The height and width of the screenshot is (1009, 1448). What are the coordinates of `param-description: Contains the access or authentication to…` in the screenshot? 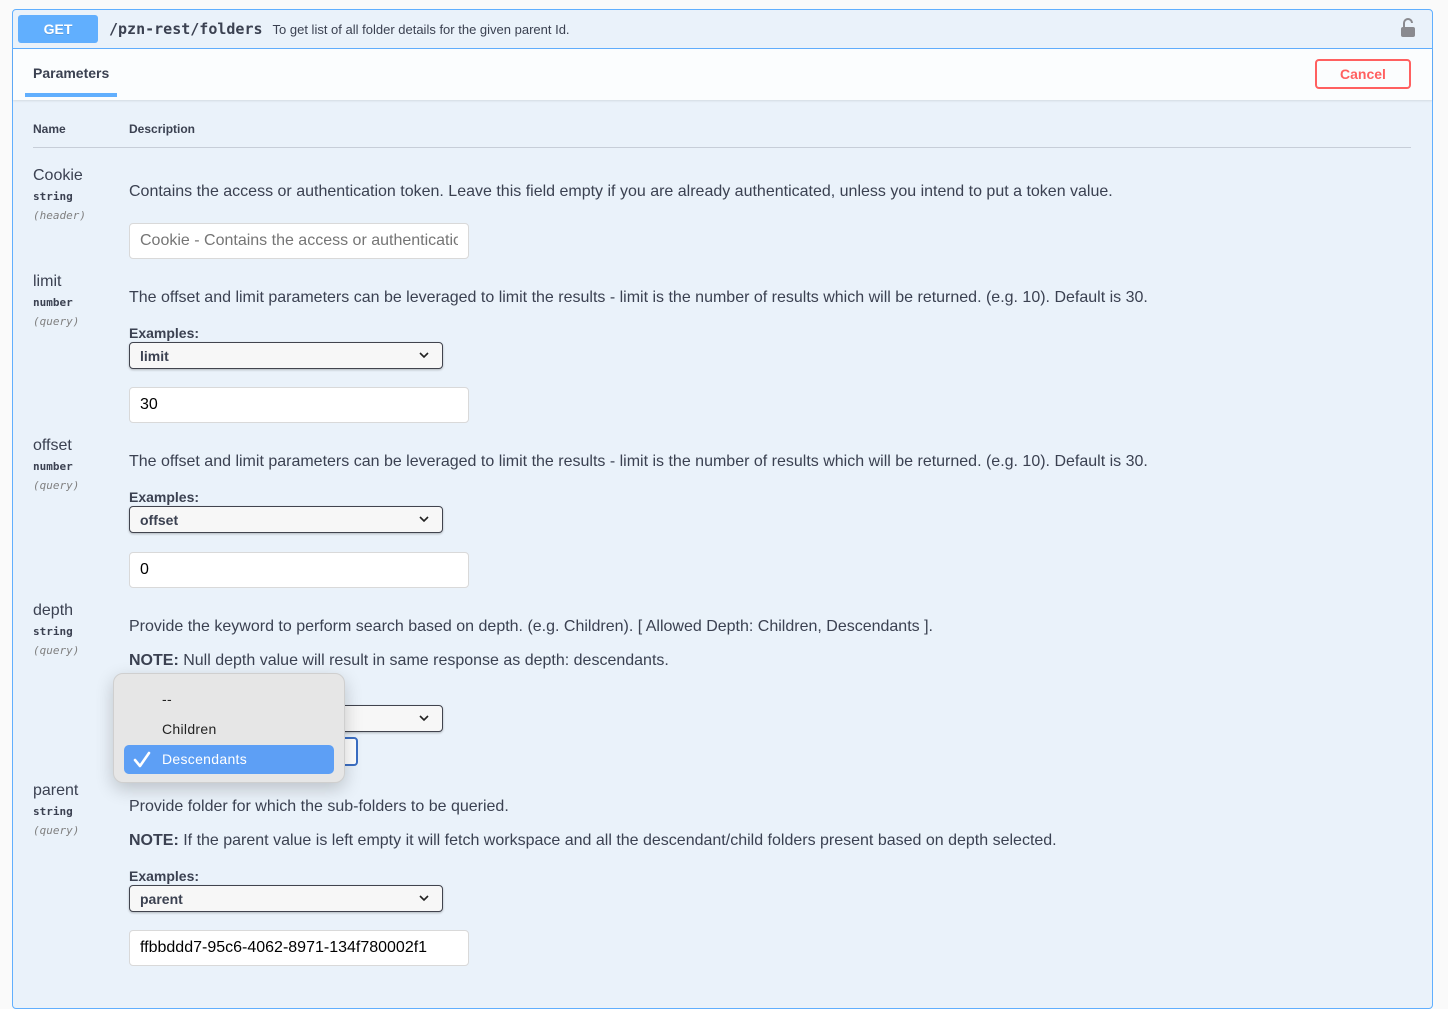 It's located at (621, 191).